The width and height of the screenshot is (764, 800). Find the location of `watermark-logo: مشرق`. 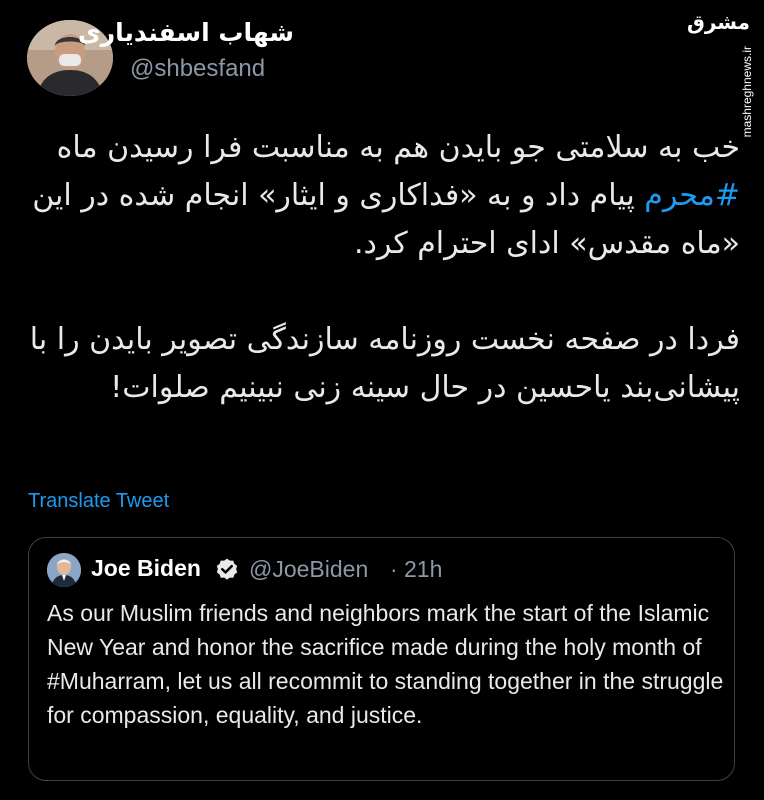

watermark-logo: مشرق is located at coordinates (718, 22).